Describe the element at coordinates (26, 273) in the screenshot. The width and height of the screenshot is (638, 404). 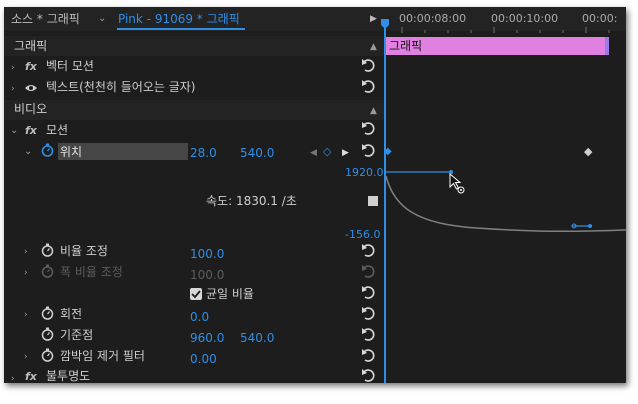
I see `expand-scale-width-icon: ›` at that location.